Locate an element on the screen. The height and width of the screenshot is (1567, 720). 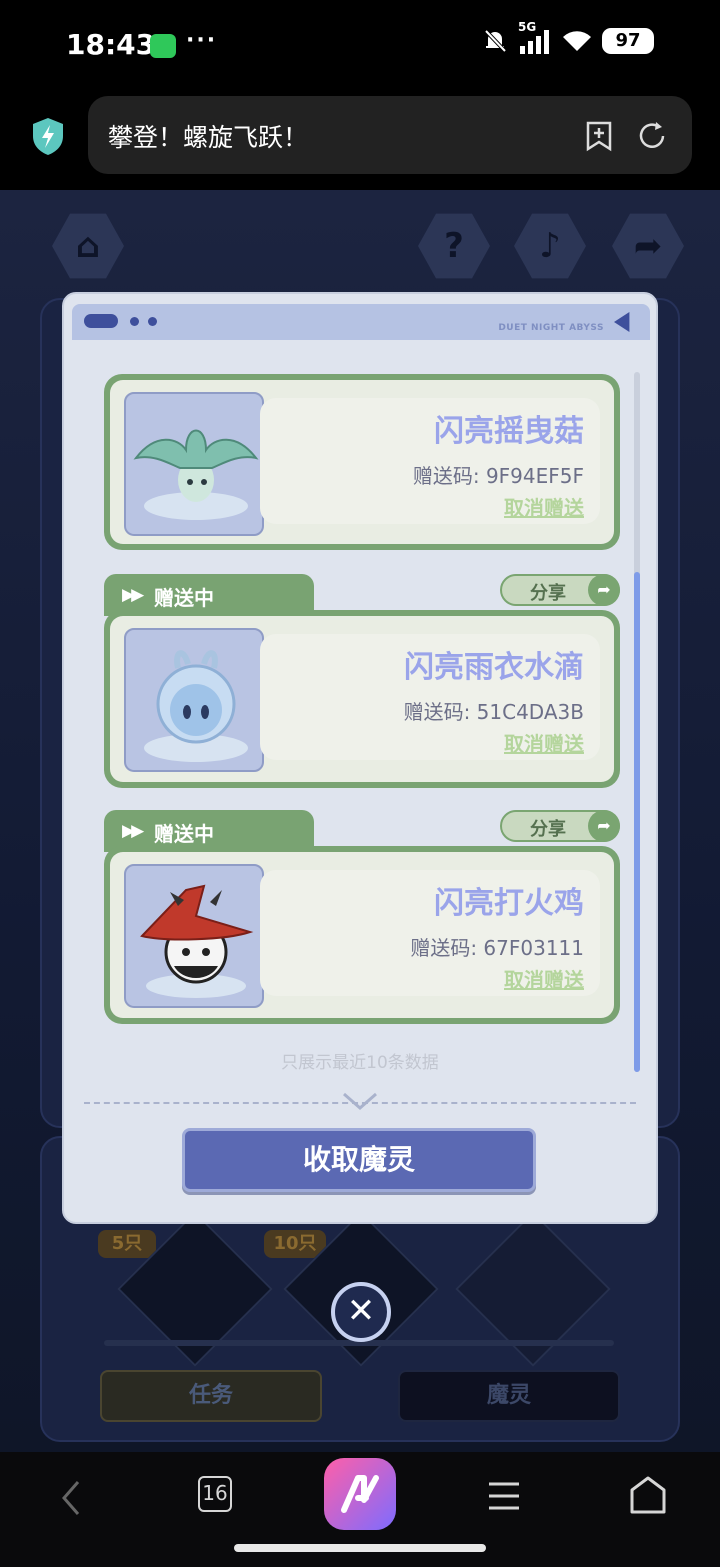
ai-logo-icon is located at coordinates (360, 1494).